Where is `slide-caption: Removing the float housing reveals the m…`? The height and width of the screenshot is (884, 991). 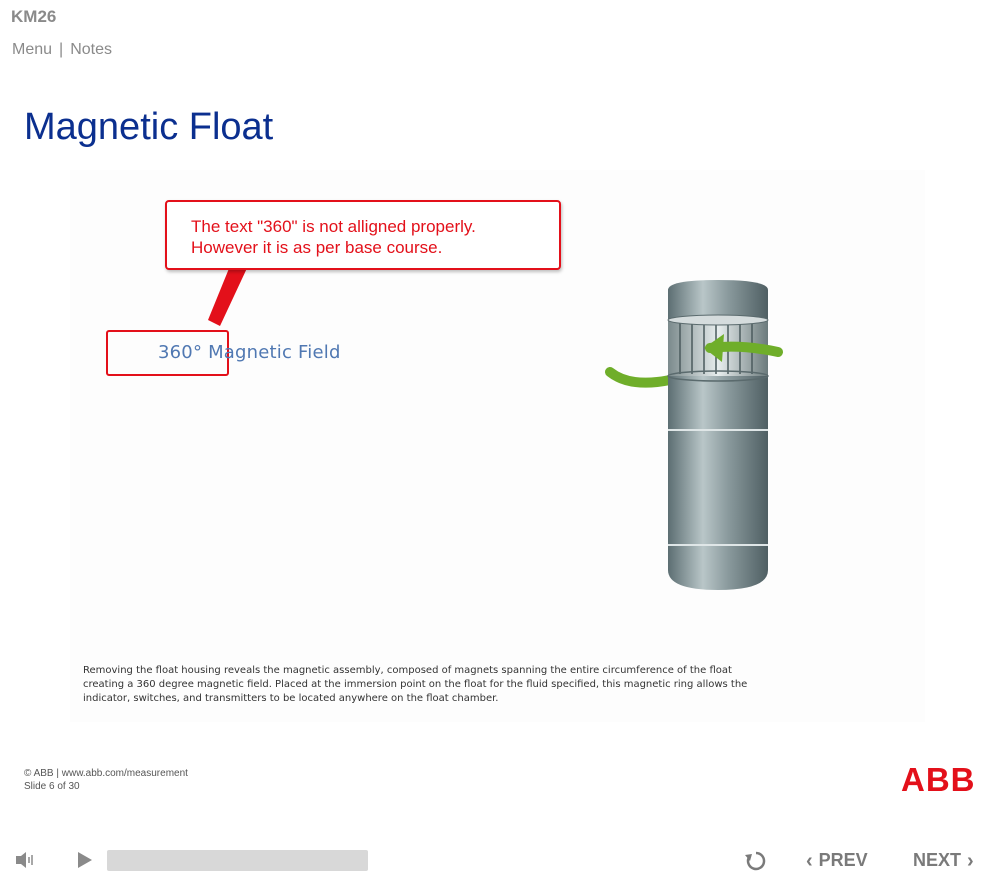 slide-caption: Removing the float housing reveals the m… is located at coordinates (443, 685).